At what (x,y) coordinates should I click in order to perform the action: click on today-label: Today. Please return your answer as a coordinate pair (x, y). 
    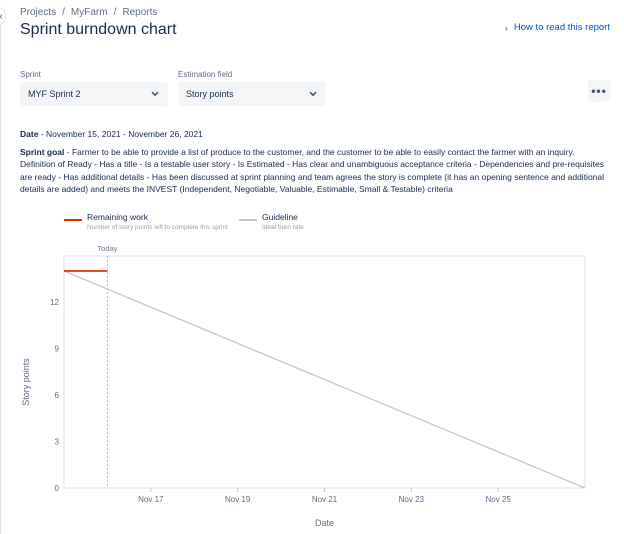
    Looking at the image, I should click on (107, 248).